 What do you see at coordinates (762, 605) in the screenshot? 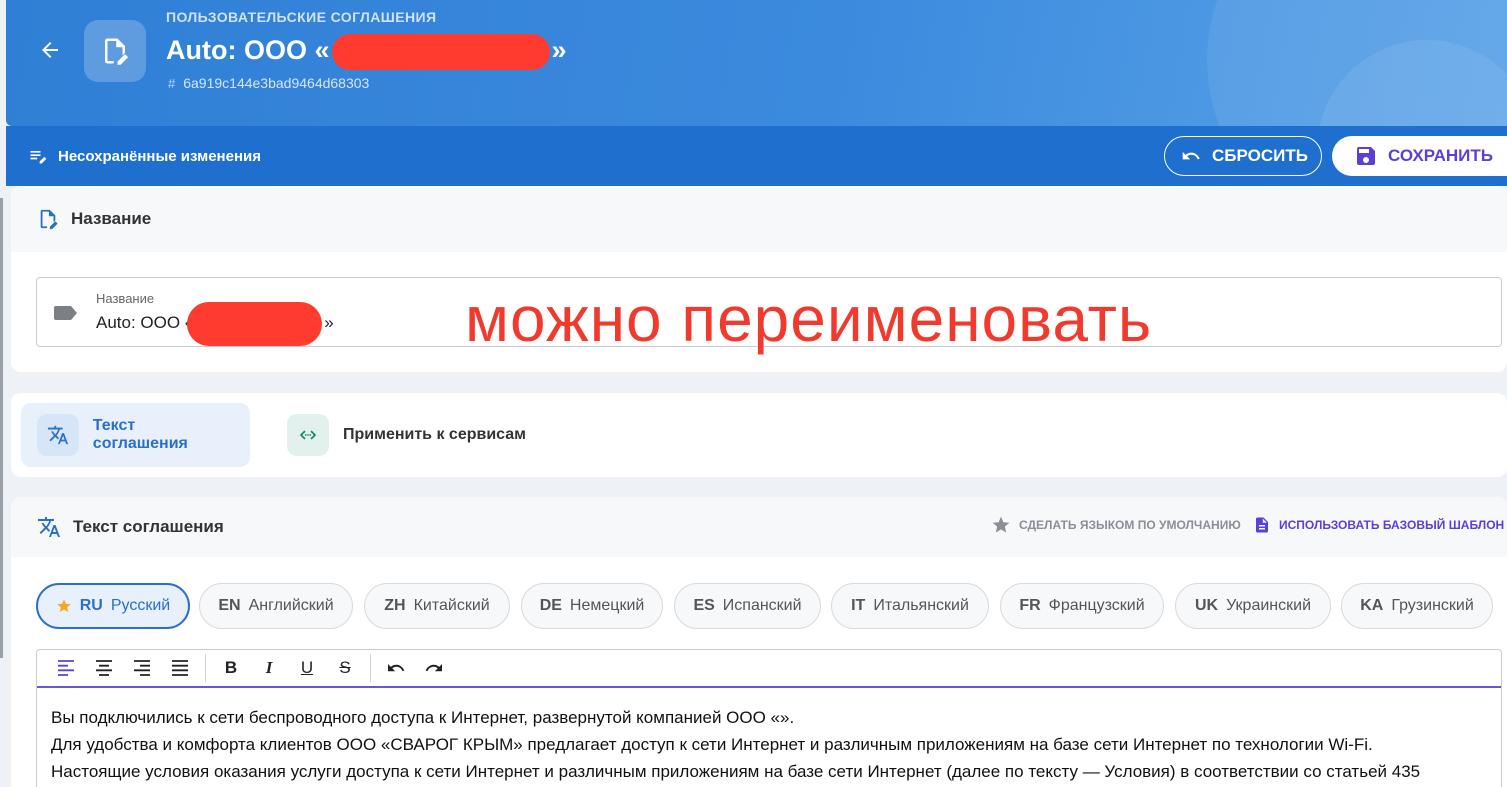
I see `lang-name: Испанский` at bounding box center [762, 605].